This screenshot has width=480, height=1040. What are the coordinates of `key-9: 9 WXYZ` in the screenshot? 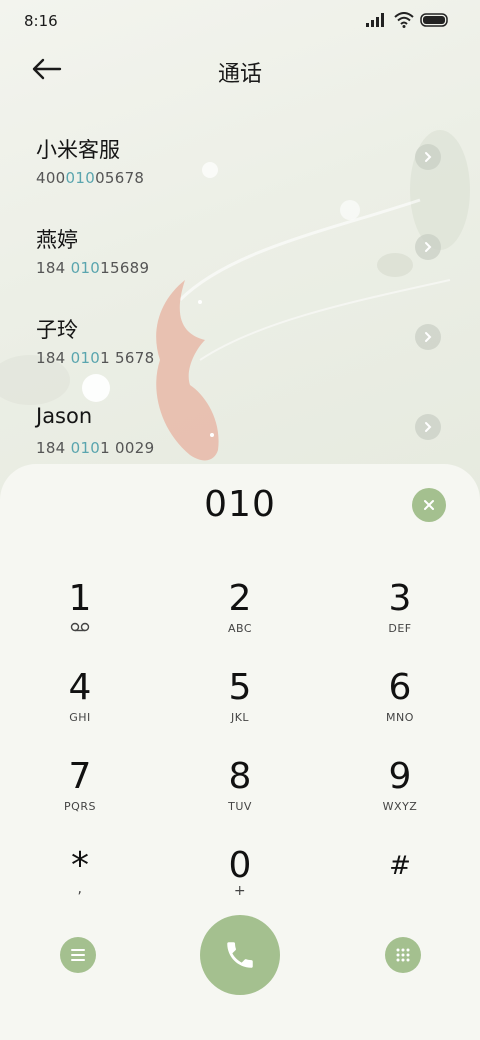 It's located at (400, 794).